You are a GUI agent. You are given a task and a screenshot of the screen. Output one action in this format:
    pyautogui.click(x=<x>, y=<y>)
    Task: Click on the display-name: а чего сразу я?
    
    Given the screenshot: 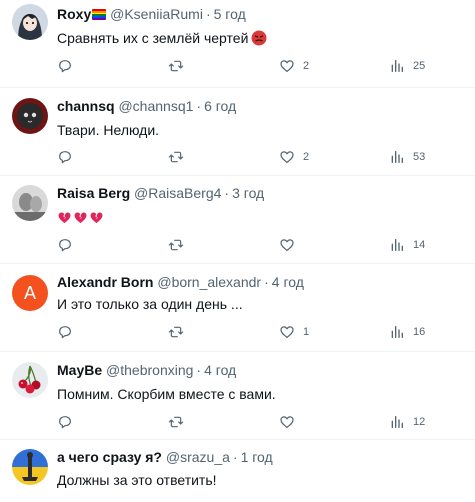 What is the action you would take?
    pyautogui.click(x=109, y=457)
    